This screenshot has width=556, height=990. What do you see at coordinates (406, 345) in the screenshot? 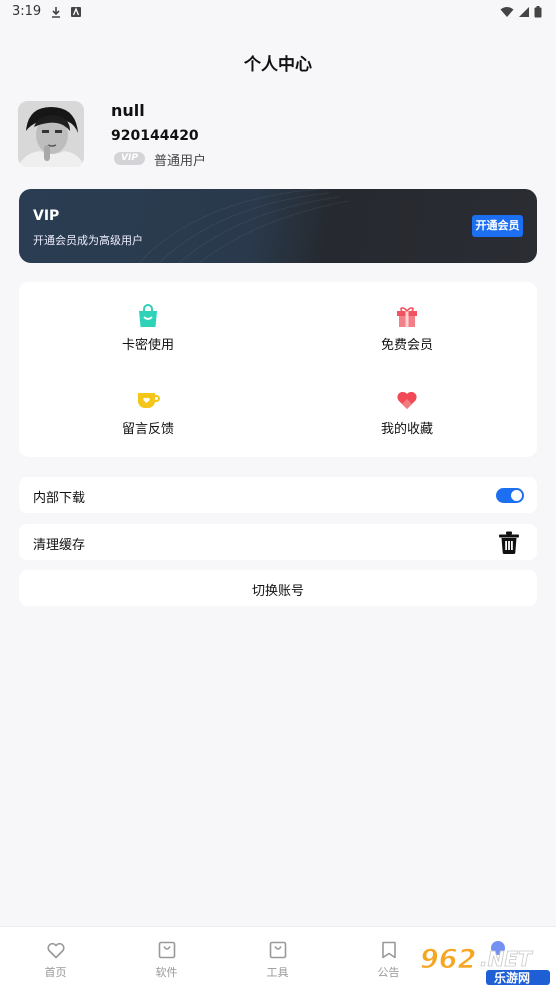
I see `grid-label: 免费会员` at bounding box center [406, 345].